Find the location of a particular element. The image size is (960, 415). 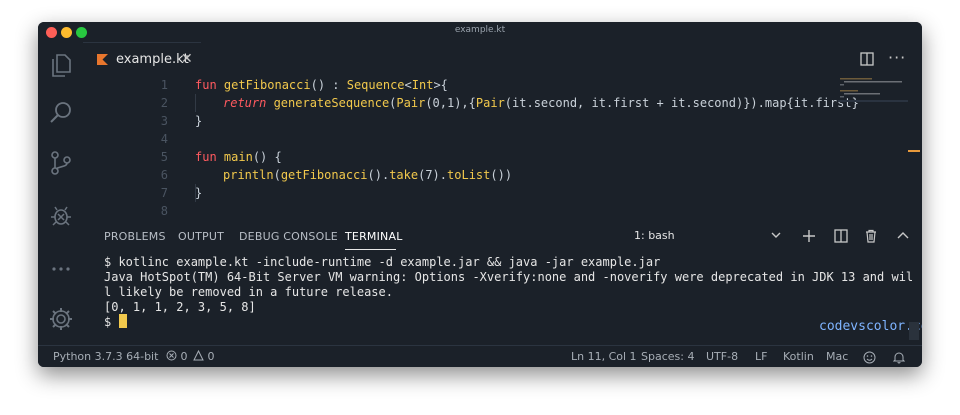

error-icon is located at coordinates (171, 355).